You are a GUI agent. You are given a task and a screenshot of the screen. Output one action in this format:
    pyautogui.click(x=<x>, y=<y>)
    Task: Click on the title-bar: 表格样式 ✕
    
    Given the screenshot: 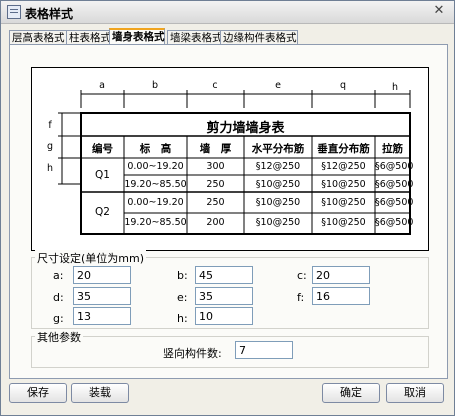 What is the action you would take?
    pyautogui.click(x=227, y=12)
    